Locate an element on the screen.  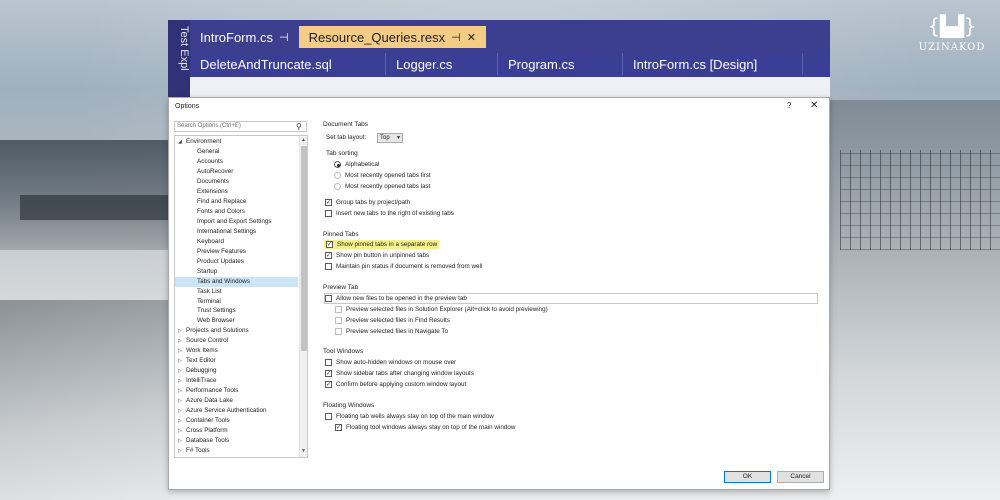
tree-item: Product Updates is located at coordinates (236, 262).